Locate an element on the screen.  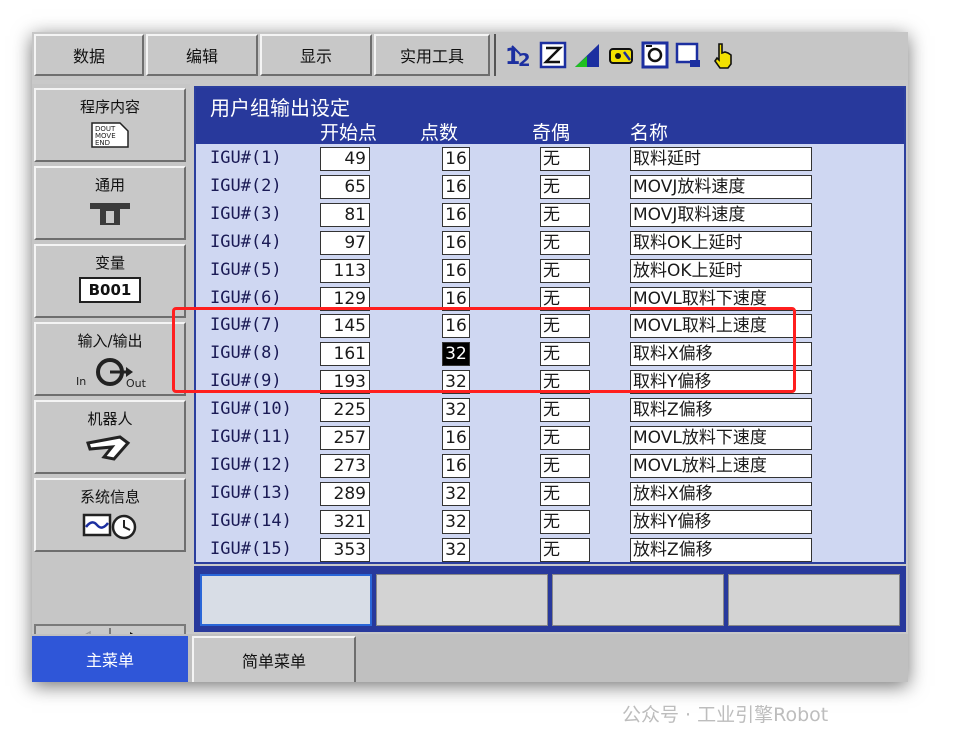
start-point-field: 353 is located at coordinates (345, 549).